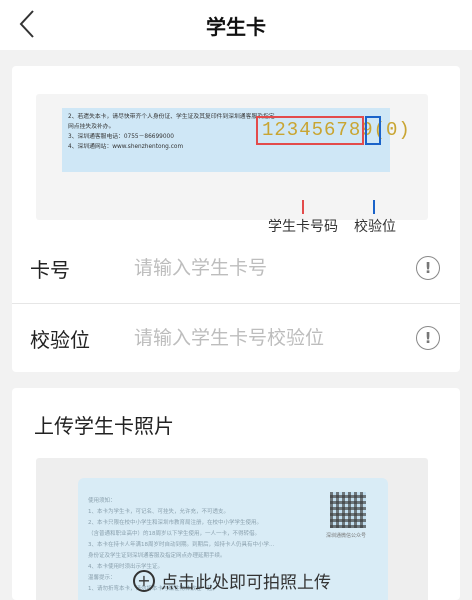 This screenshot has height=600, width=472. Describe the element at coordinates (174, 534) in the screenshot. I see `rule-line: （含普通和职业高中）的18周岁以下学生使用，一人一卡，不得转借。` at that location.